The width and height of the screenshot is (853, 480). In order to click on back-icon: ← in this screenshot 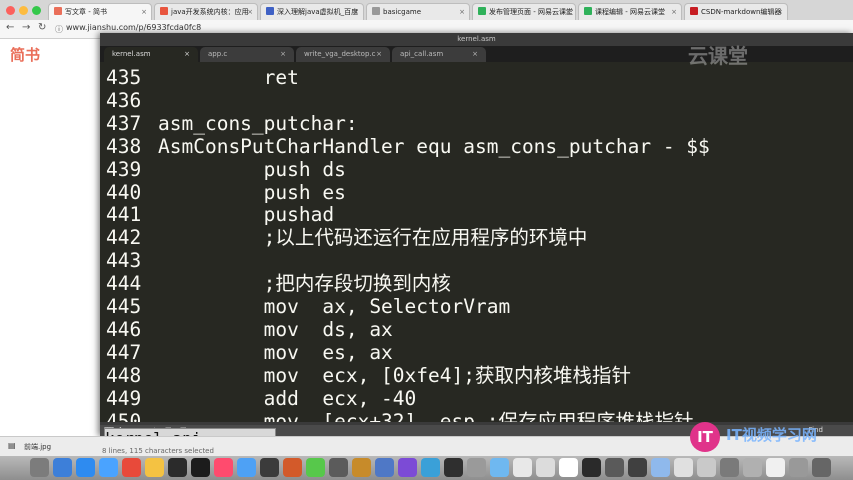, I will do `click(10, 27)`.